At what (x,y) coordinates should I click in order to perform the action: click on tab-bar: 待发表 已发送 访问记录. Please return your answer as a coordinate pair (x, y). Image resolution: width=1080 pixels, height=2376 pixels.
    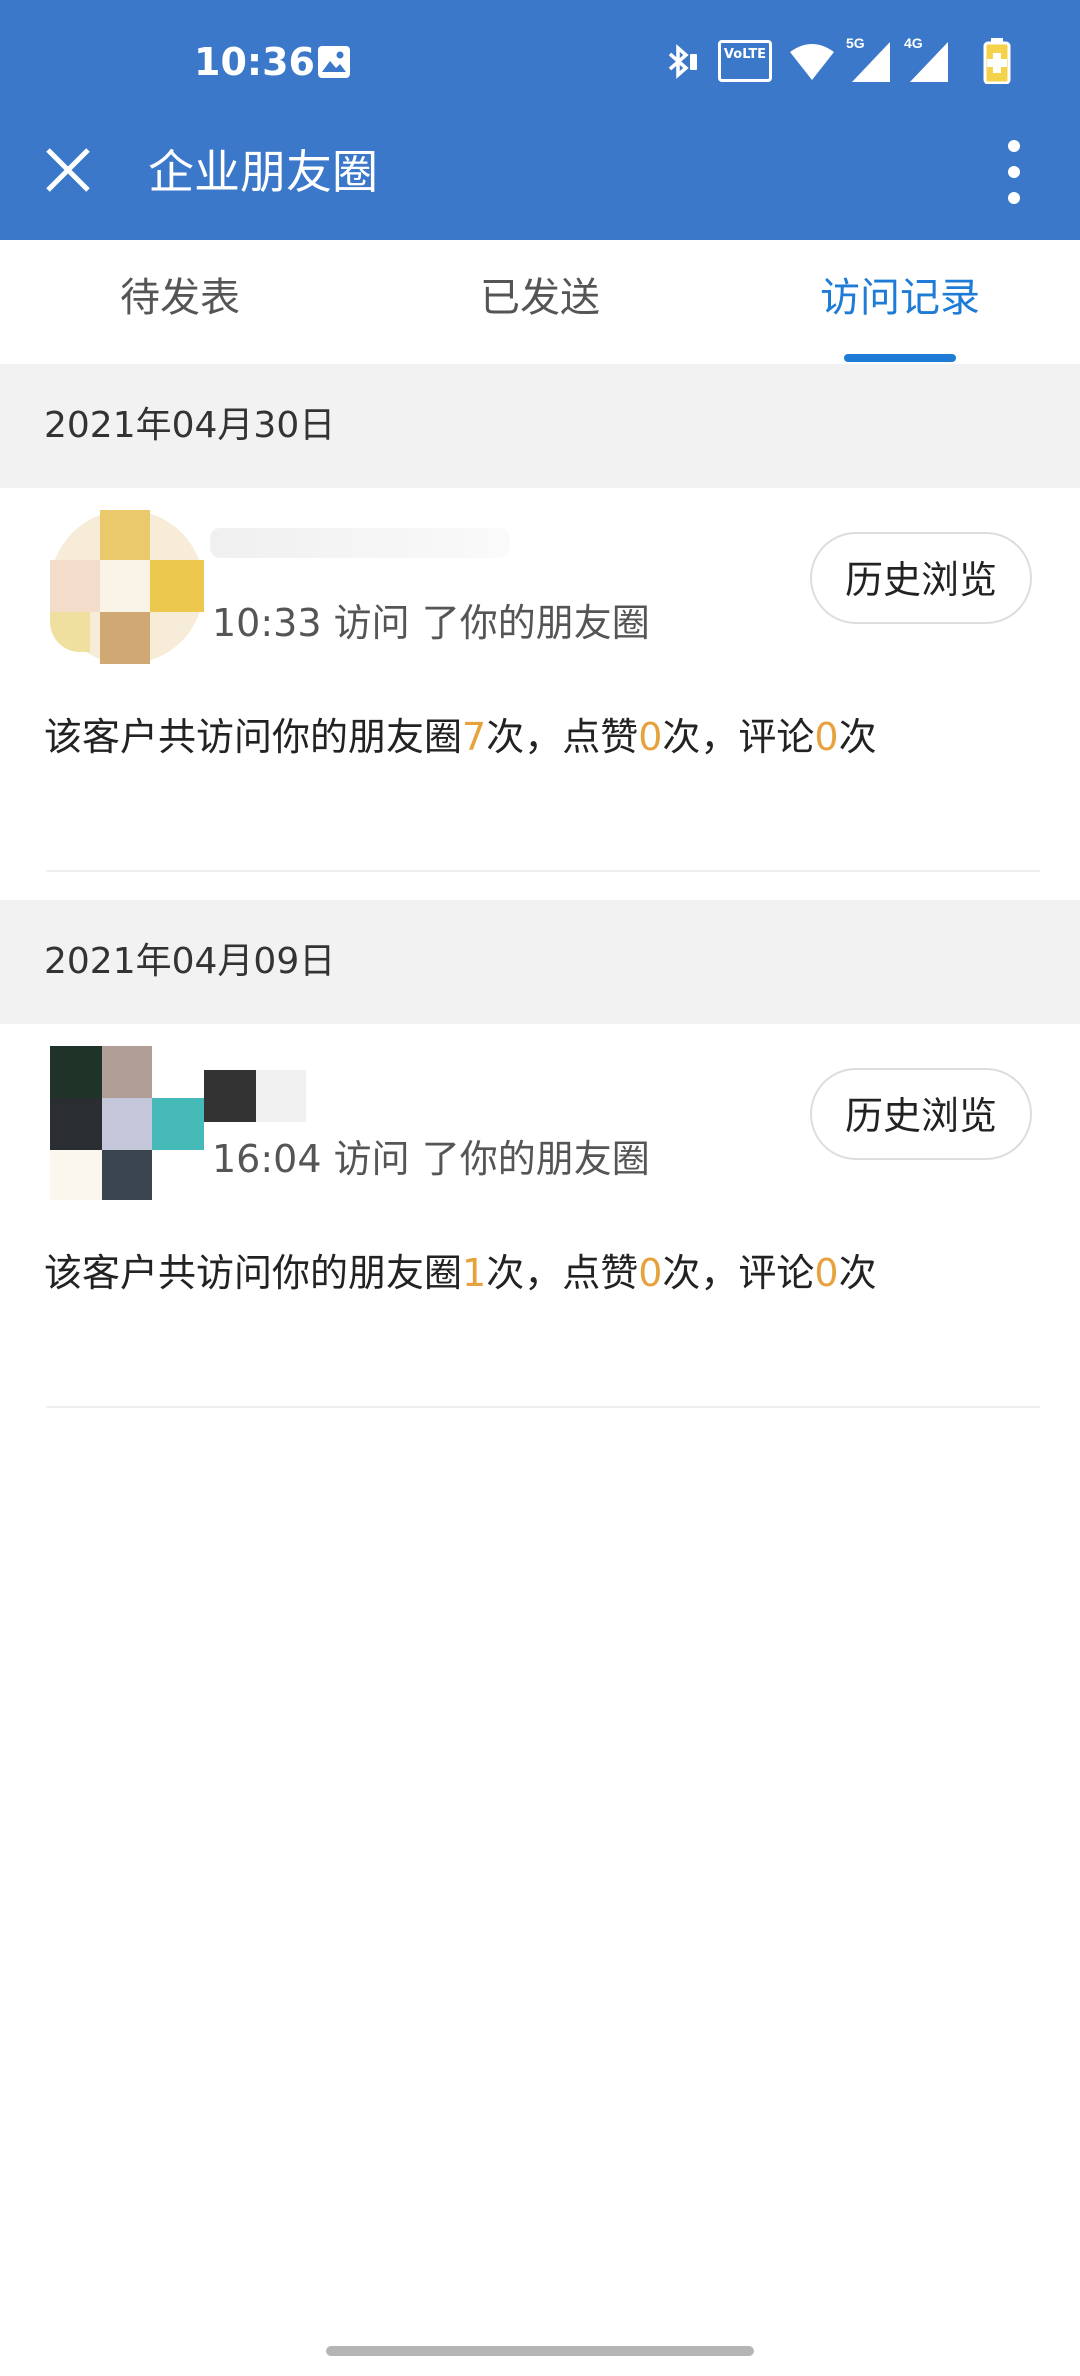
    Looking at the image, I should click on (540, 302).